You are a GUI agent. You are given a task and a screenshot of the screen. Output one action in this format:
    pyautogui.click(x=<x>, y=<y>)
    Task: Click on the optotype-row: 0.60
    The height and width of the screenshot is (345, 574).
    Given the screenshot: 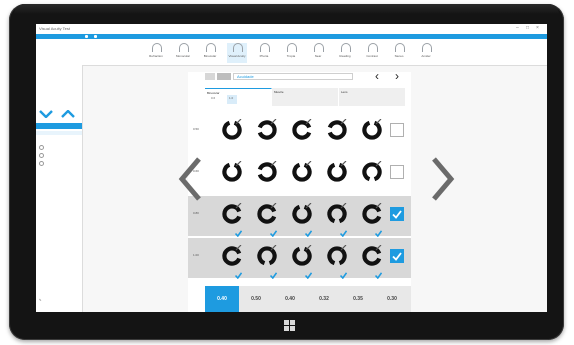 What is the action you would take?
    pyautogui.click(x=299, y=174)
    